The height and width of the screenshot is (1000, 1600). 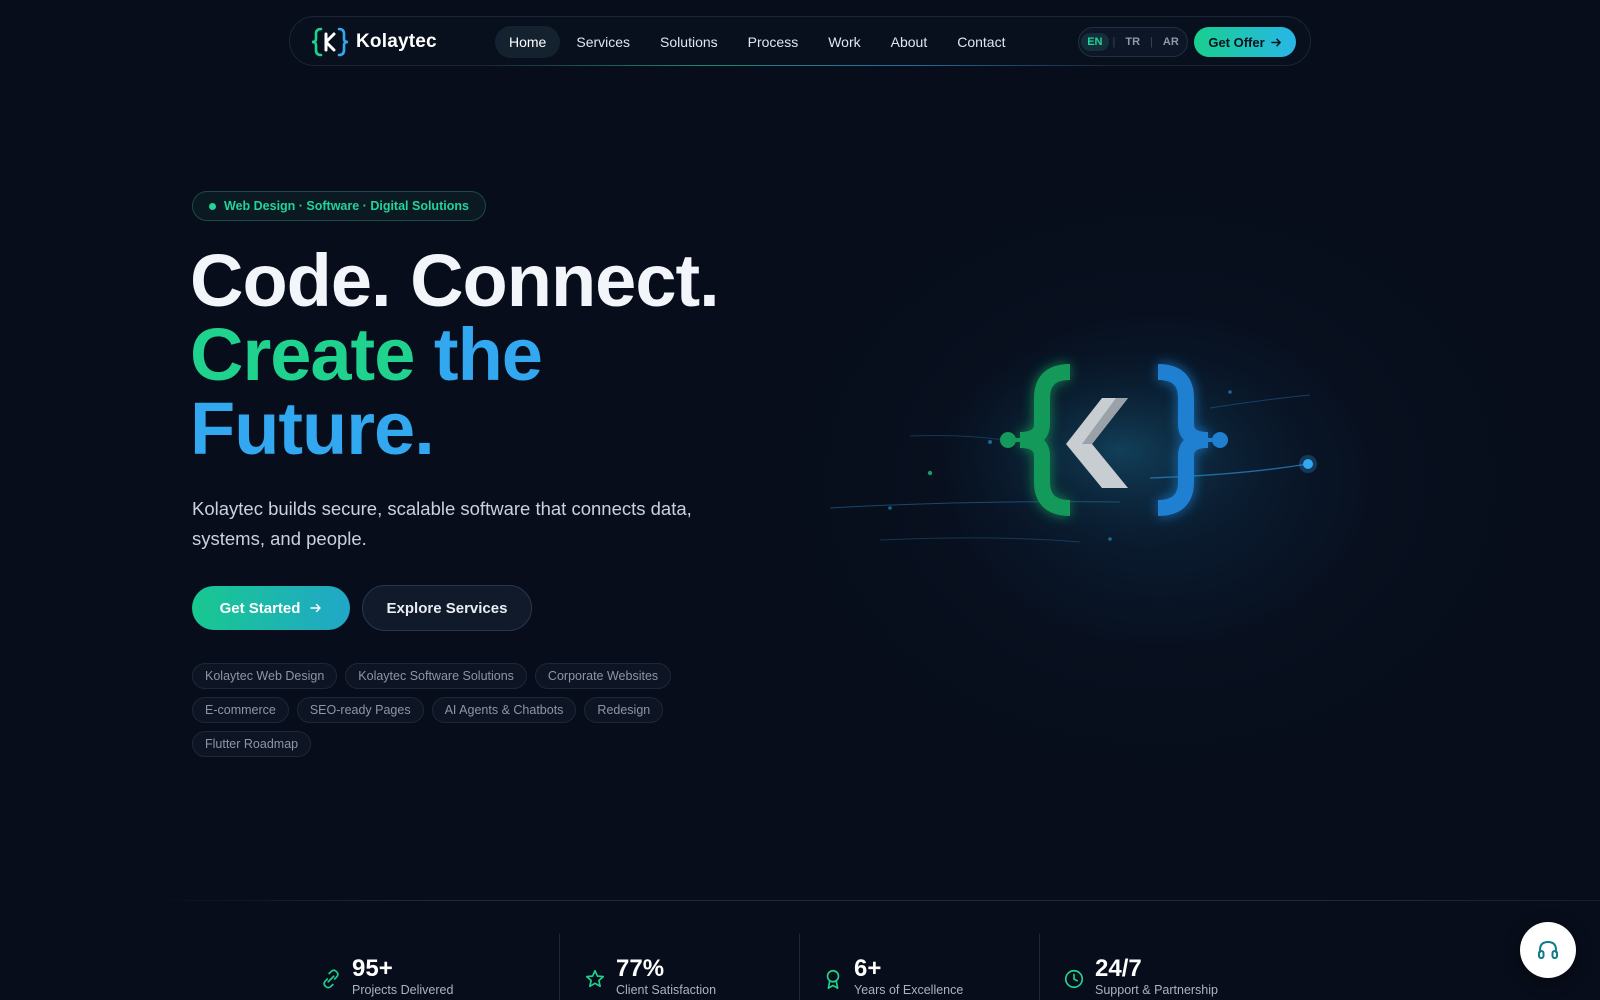 I want to click on headline-line-1: Code. Connect., so click(x=455, y=280).